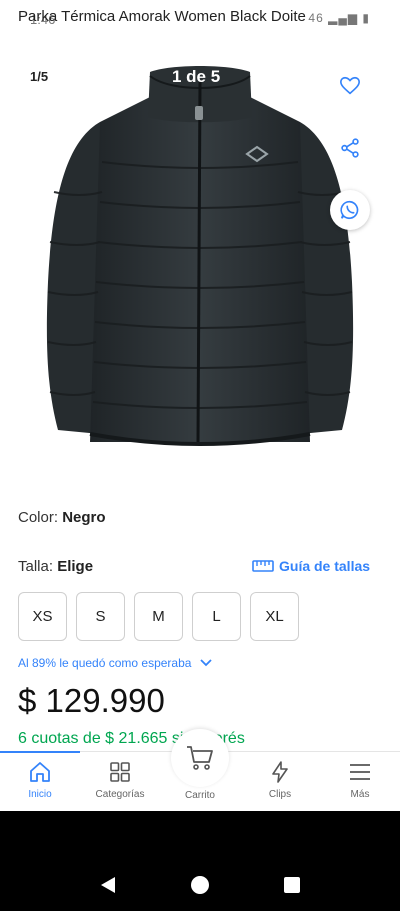 The image size is (400, 911). I want to click on size-value: Elige, so click(75, 566).